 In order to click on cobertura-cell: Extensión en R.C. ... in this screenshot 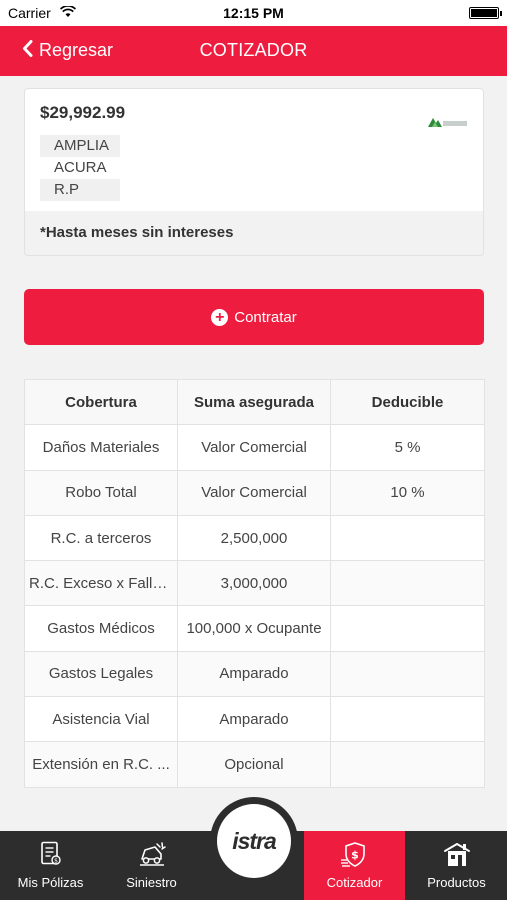, I will do `click(101, 764)`.